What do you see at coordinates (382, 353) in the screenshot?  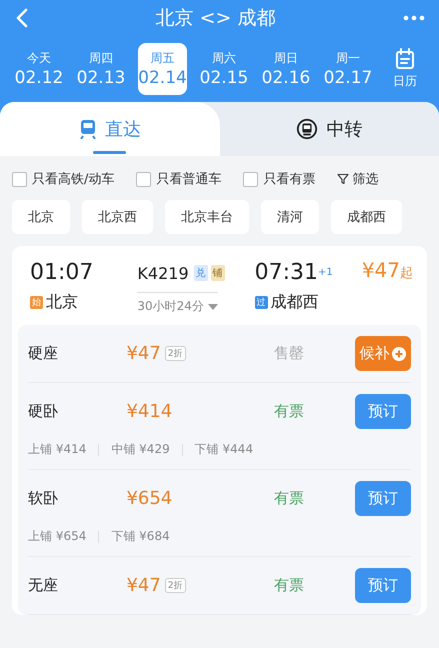 I see `waitlist-button: 候补` at bounding box center [382, 353].